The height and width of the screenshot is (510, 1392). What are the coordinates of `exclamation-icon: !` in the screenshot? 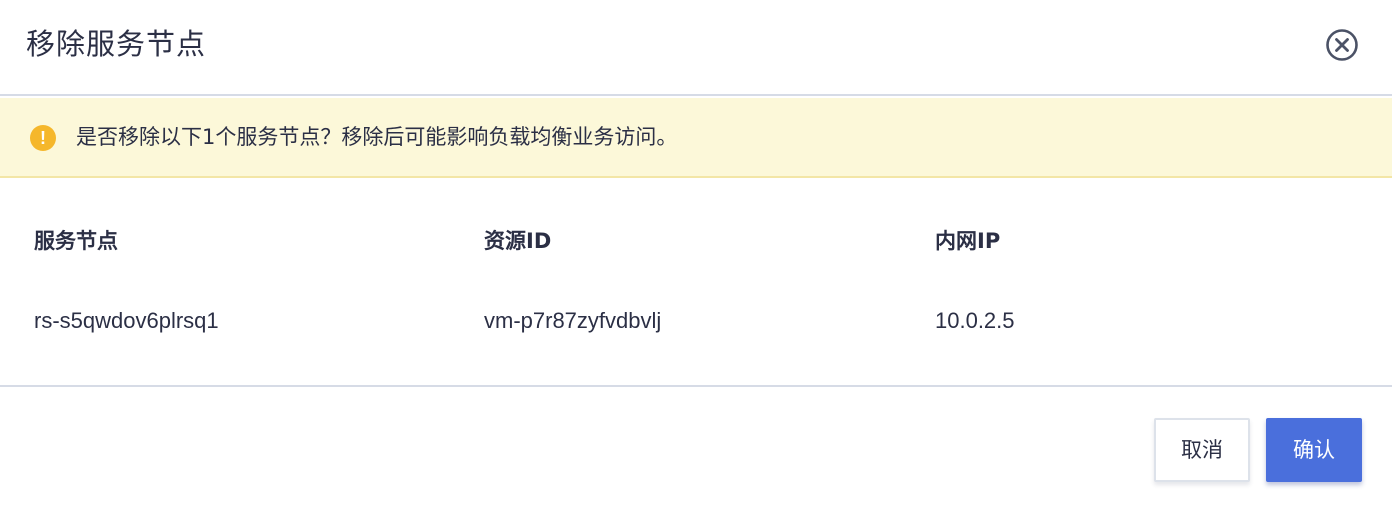 It's located at (43, 138).